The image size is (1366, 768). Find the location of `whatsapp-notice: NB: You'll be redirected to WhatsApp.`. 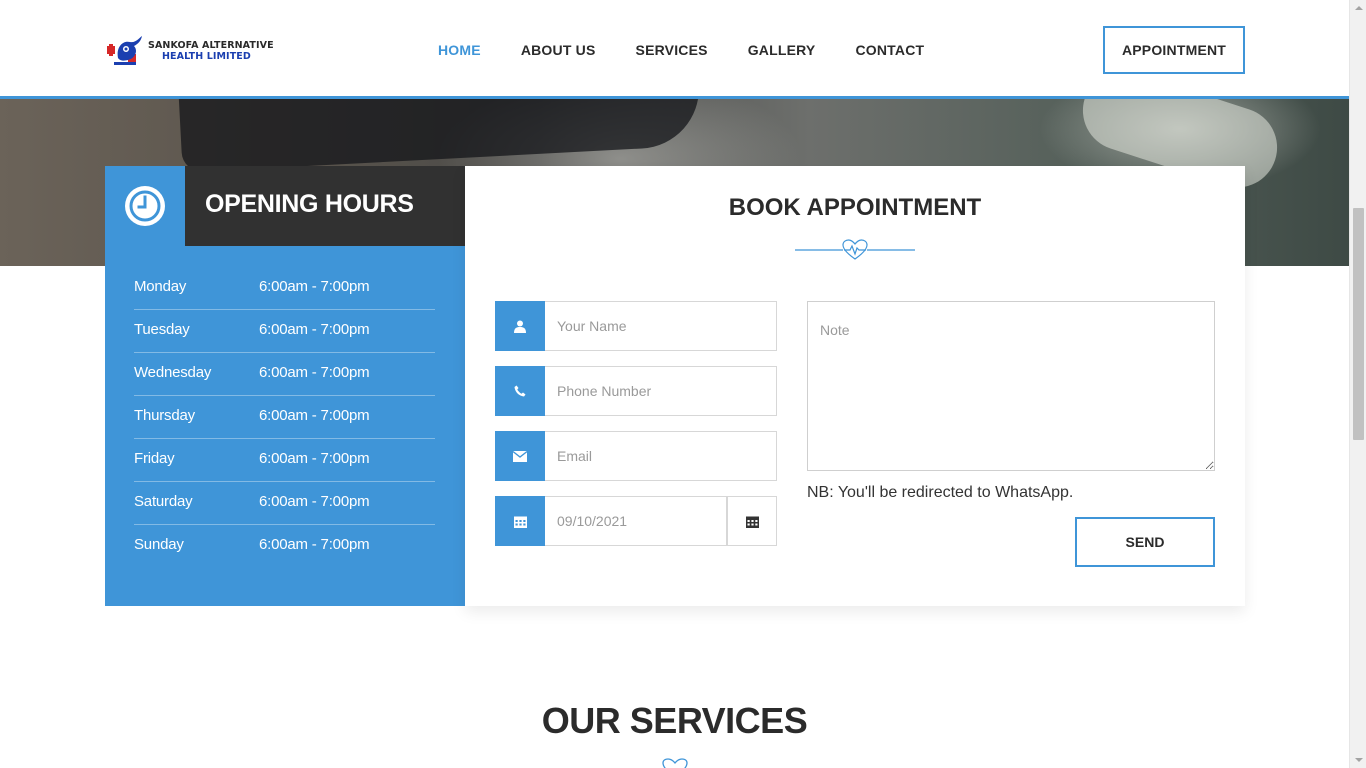

whatsapp-notice: NB: You'll be redirected to WhatsApp. is located at coordinates (940, 492).